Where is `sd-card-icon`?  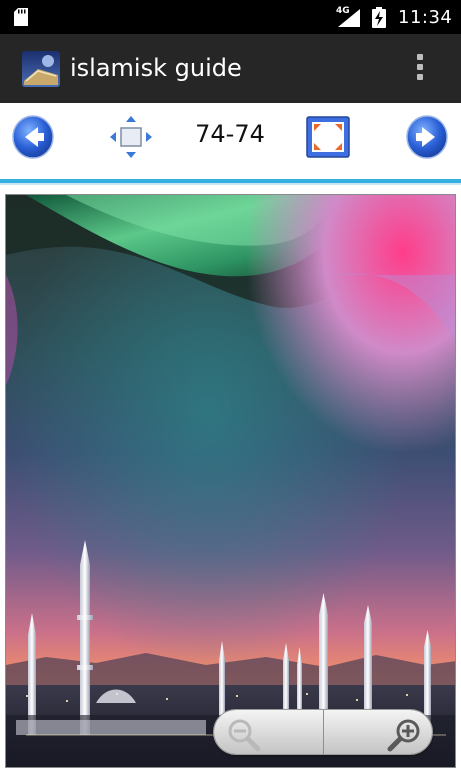
sd-card-icon is located at coordinates (21, 17).